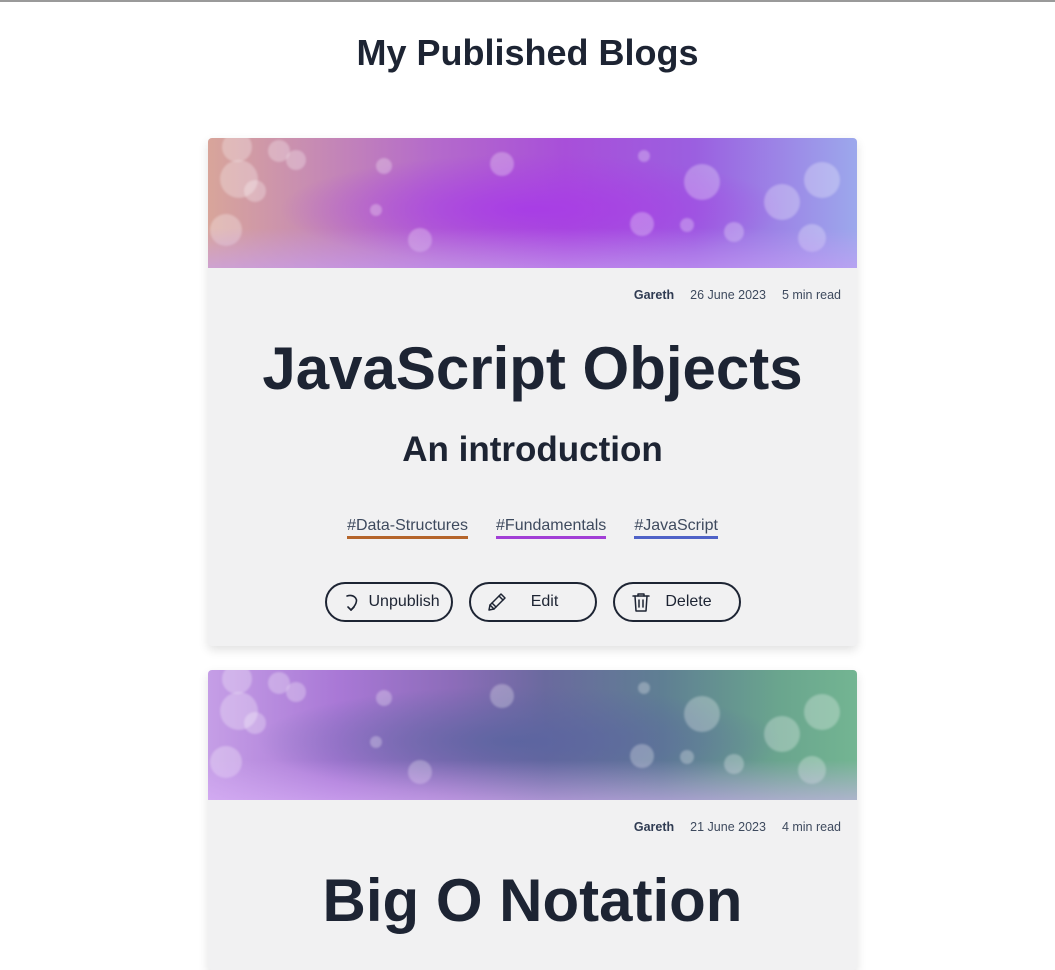 This screenshot has height=970, width=1055. I want to click on unpublish-label: Unpublish, so click(404, 601).